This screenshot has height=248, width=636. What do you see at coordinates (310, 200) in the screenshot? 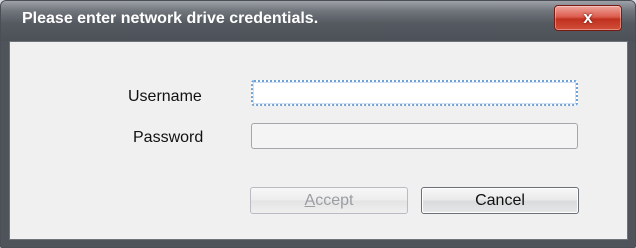
I see `accept-mnemonic: A` at bounding box center [310, 200].